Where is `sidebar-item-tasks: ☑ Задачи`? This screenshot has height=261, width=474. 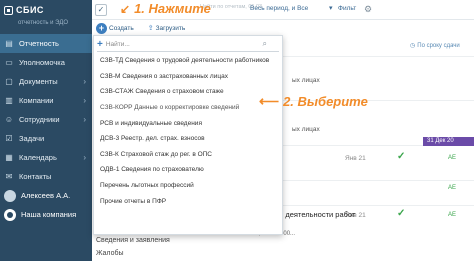 sidebar-item-tasks: ☑ Задачи is located at coordinates (46, 138).